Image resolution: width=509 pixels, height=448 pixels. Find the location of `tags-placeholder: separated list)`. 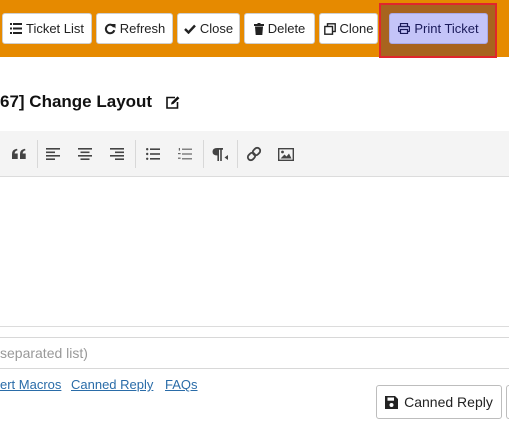

tags-placeholder: separated list) is located at coordinates (44, 353).